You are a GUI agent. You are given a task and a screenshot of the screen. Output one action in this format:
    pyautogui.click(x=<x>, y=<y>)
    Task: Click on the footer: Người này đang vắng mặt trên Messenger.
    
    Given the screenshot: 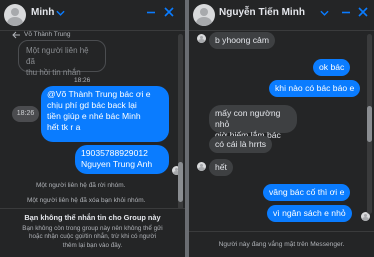 What is the action you would take?
    pyautogui.click(x=281, y=244)
    